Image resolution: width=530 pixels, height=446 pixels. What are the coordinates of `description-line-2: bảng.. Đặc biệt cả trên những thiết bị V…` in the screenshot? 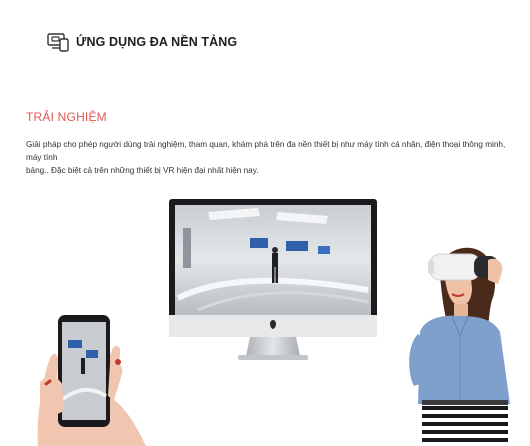 It's located at (142, 170).